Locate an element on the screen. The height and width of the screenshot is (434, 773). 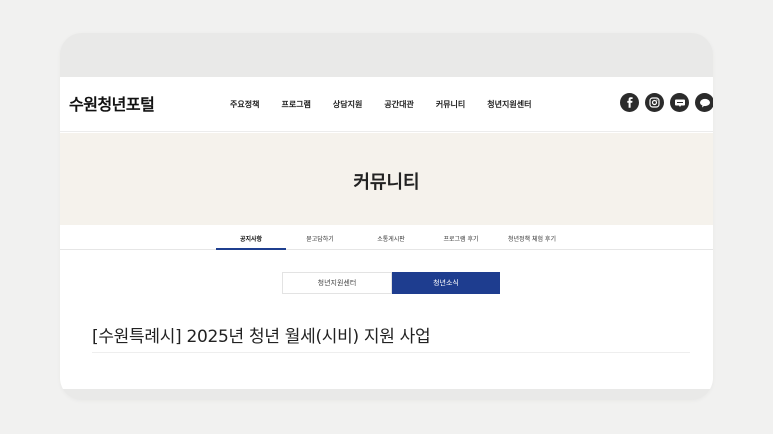
tab-notice: 공지사항 is located at coordinates (251, 238).